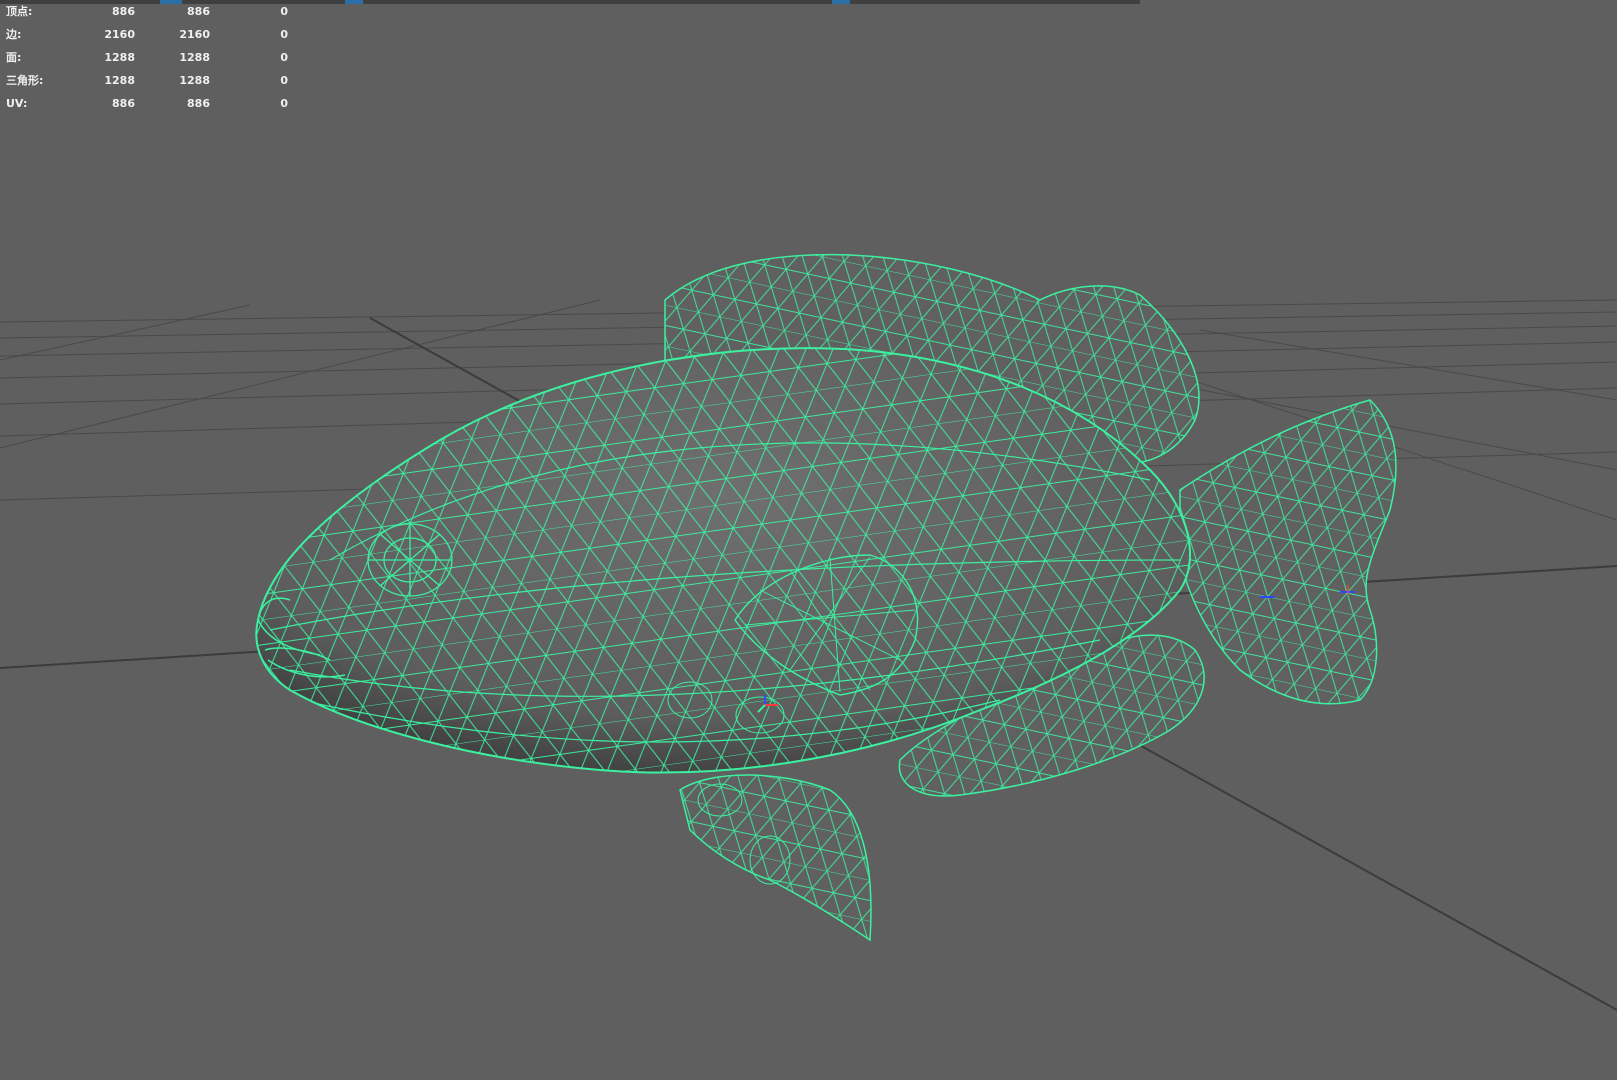 The height and width of the screenshot is (1080, 1617). What do you see at coordinates (17, 103) in the screenshot?
I see `hud-label: UV:` at bounding box center [17, 103].